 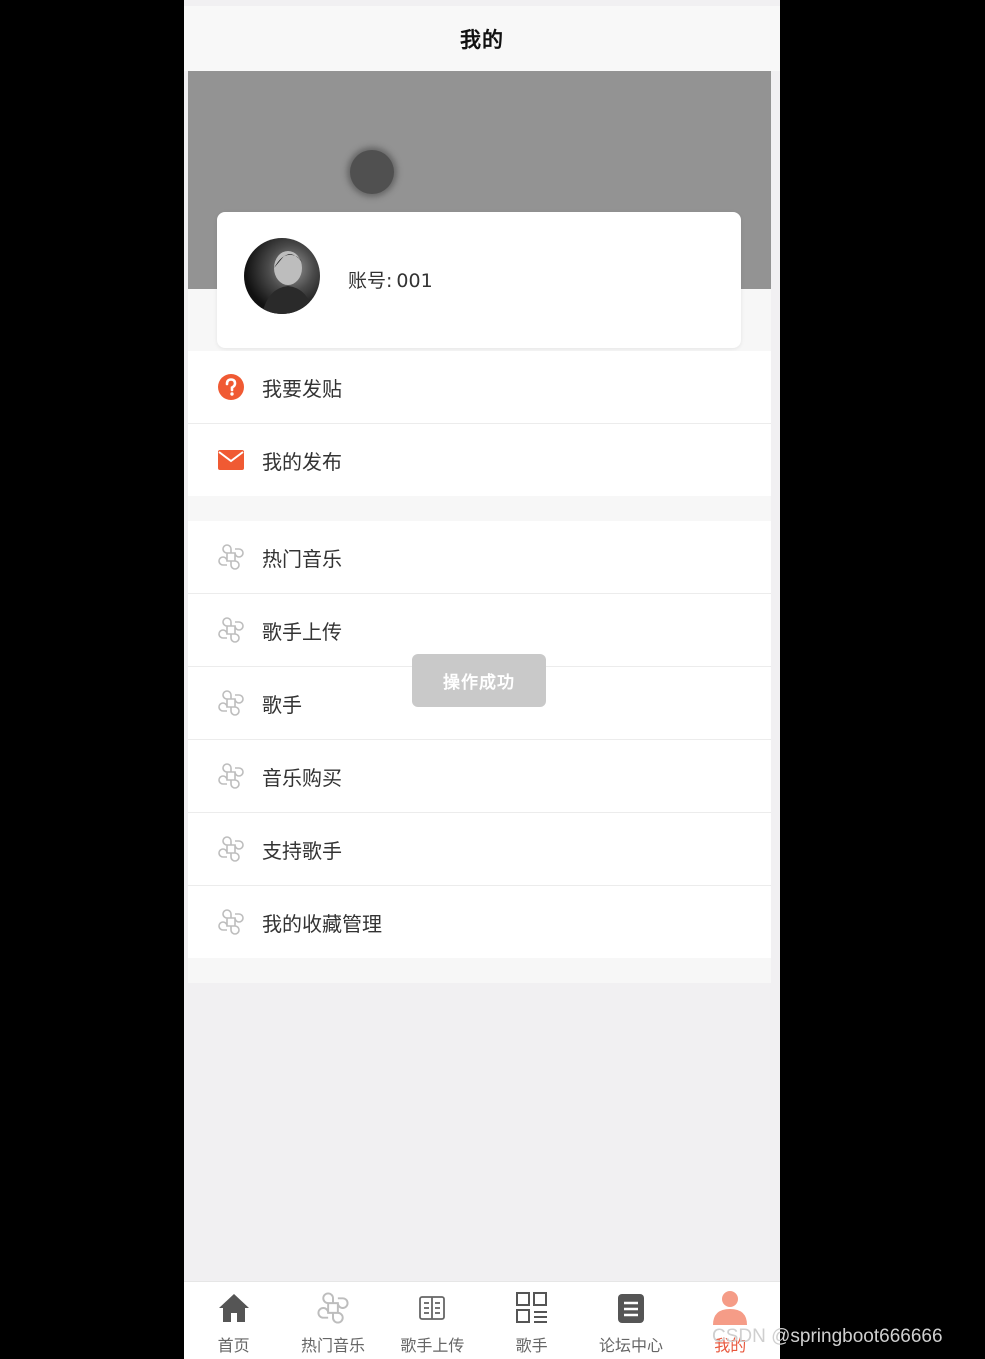 I want to click on menu-item-label: 我的发布, so click(x=302, y=461).